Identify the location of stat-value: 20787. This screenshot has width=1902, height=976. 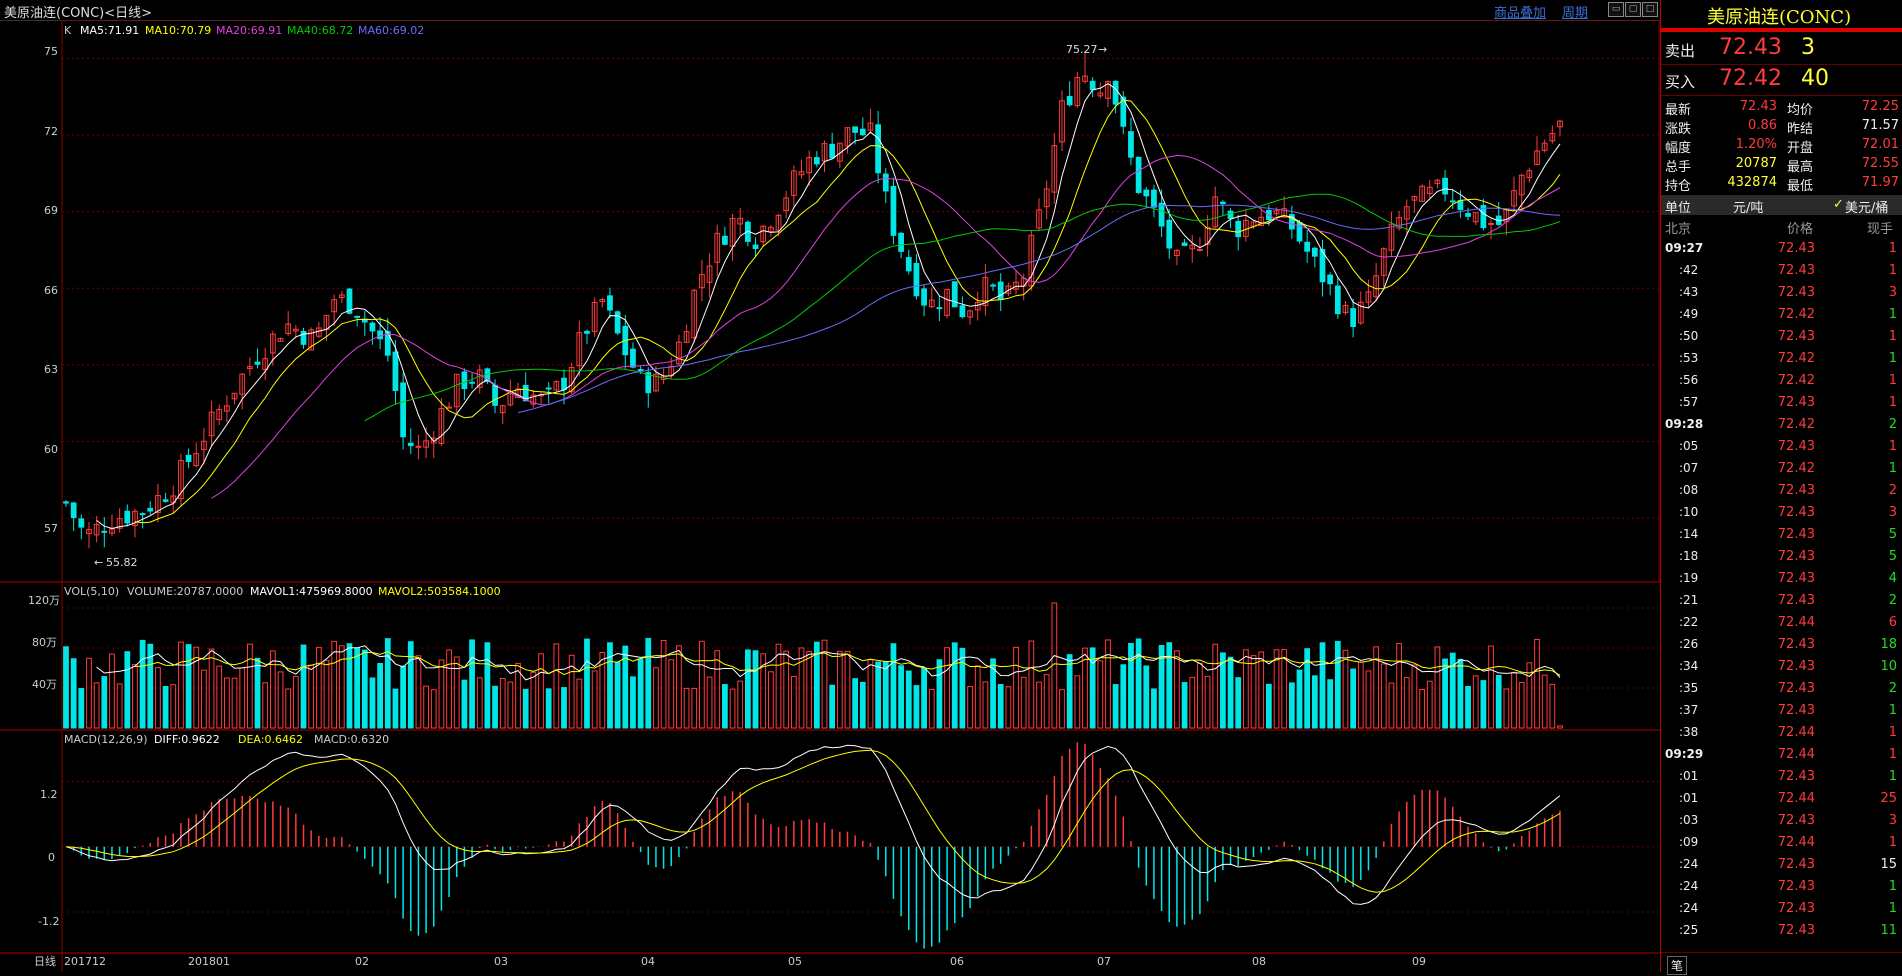
(1756, 163).